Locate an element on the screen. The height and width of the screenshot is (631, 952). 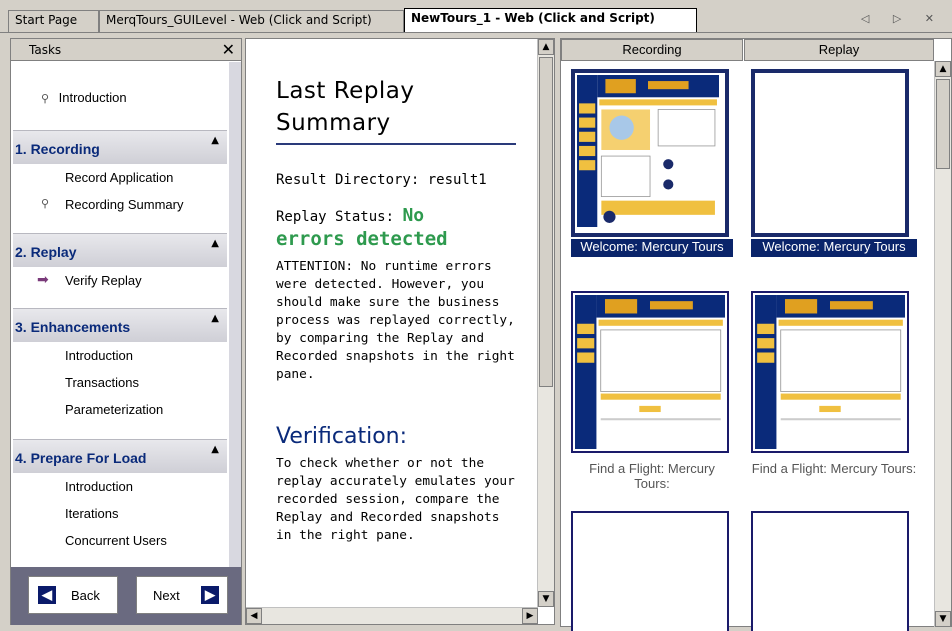
group-replay-header: 2. Replay ▲ is located at coordinates (120, 250).